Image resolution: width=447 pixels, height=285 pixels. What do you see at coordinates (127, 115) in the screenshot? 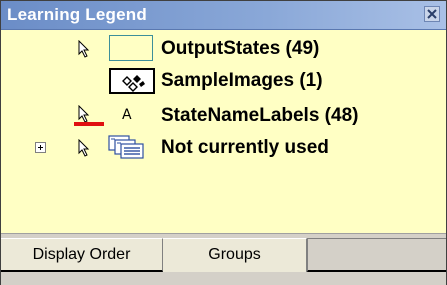
I see `text-label-glyph: A` at bounding box center [127, 115].